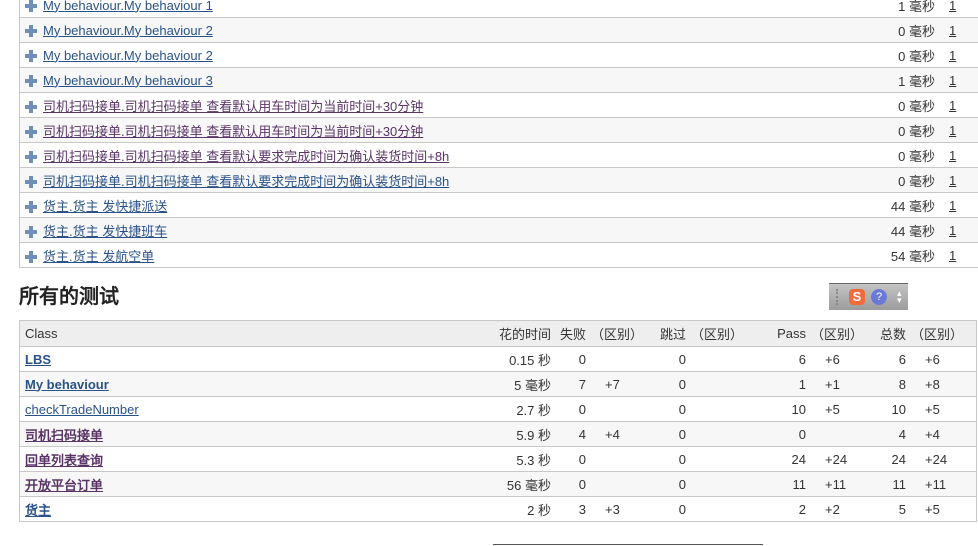 The width and height of the screenshot is (978, 546). Describe the element at coordinates (783, 409) in the screenshot. I see `pass-cell: 10` at that location.